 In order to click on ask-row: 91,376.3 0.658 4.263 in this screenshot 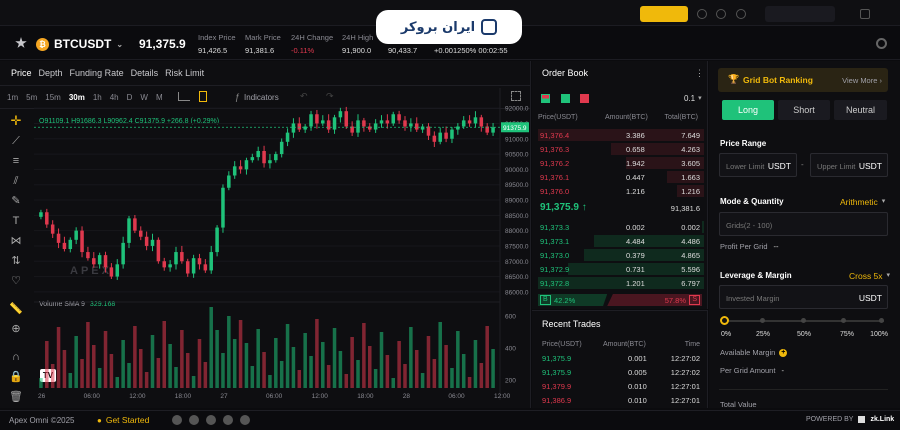, I will do `click(621, 149)`.